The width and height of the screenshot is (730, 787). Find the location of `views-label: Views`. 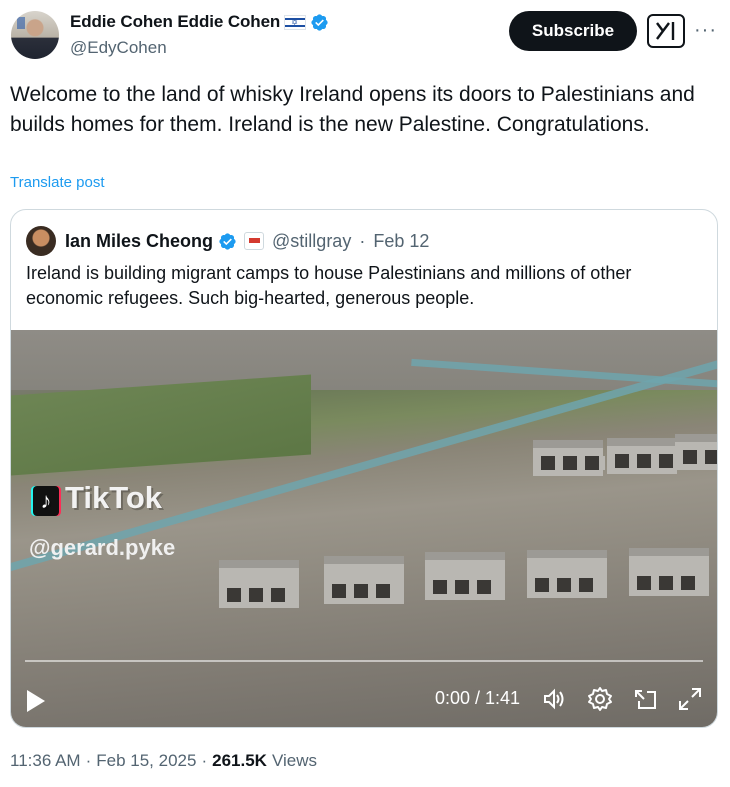

views-label: Views is located at coordinates (294, 760).